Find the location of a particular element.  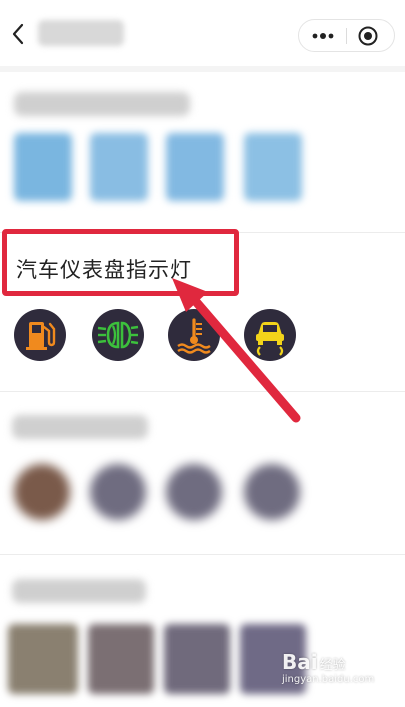

baidu-watermark: Bai 经验 jingyan.baidu.com is located at coordinates (328, 667).